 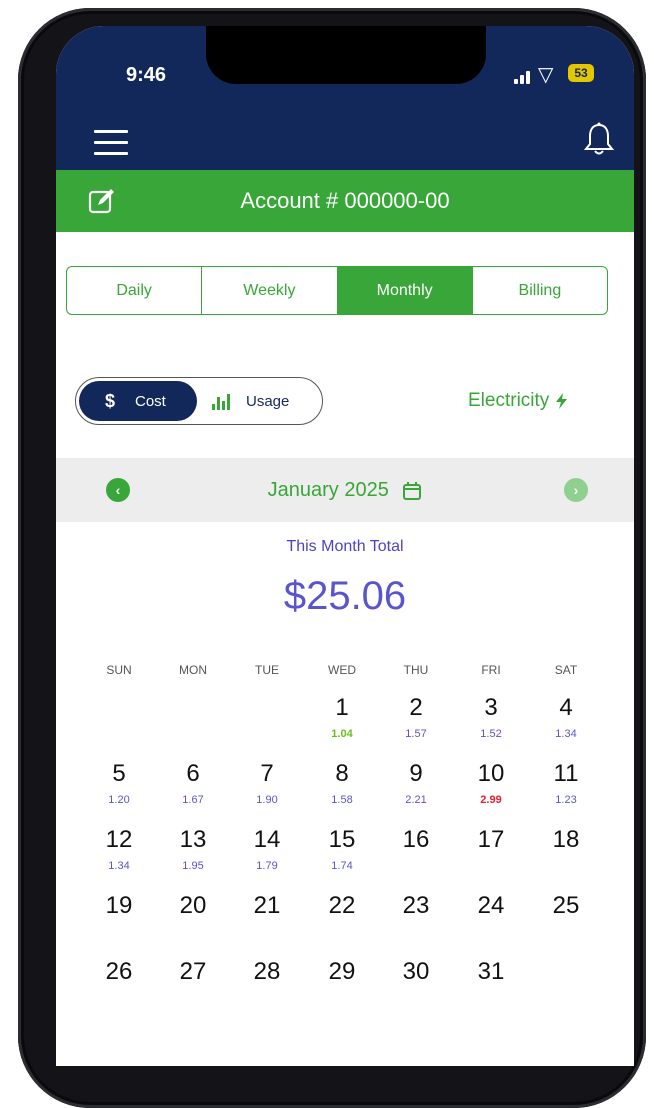 I want to click on tab-monthly: Monthly, so click(x=405, y=290).